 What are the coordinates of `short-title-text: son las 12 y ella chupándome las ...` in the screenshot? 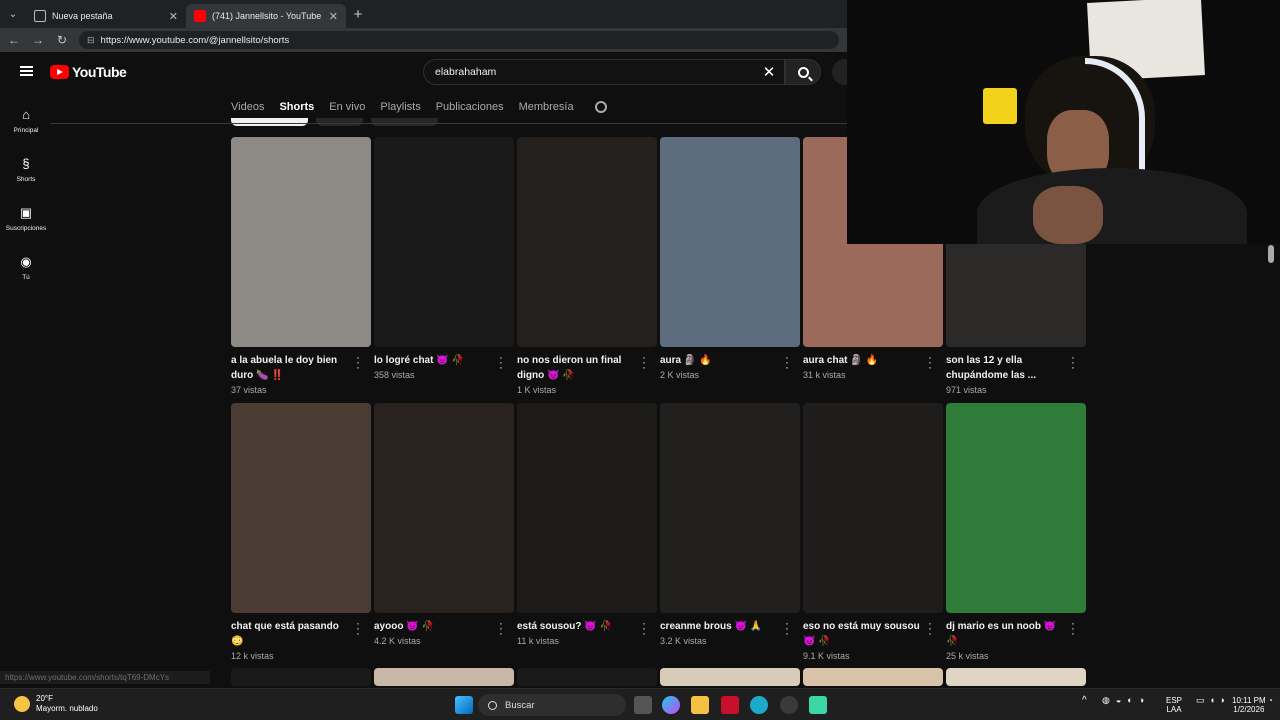 It's located at (991, 368).